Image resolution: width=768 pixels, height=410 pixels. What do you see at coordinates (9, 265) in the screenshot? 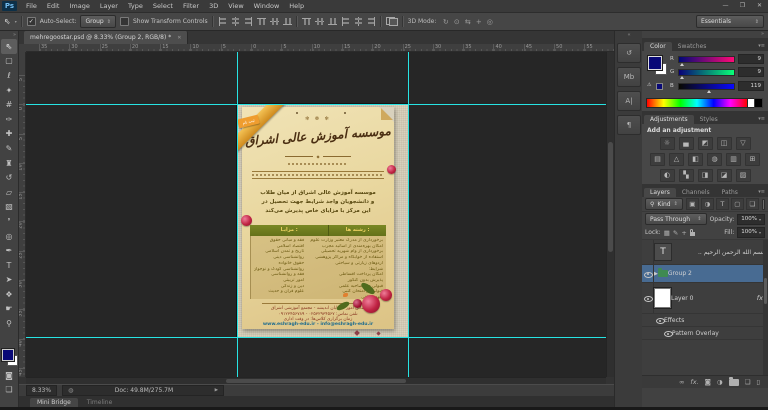
I see `type-tool: T` at bounding box center [9, 265].